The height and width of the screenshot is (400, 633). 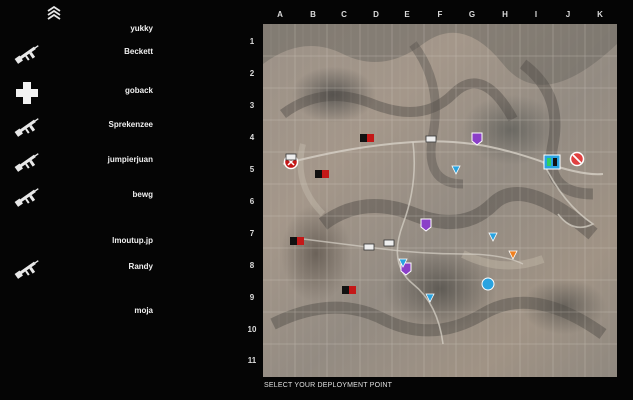 I want to click on column-label: F, so click(x=440, y=14).